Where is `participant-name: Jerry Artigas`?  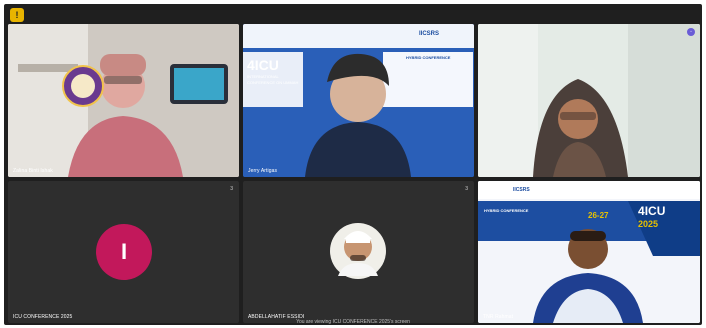
participant-name: Jerry Artigas is located at coordinates (263, 171).